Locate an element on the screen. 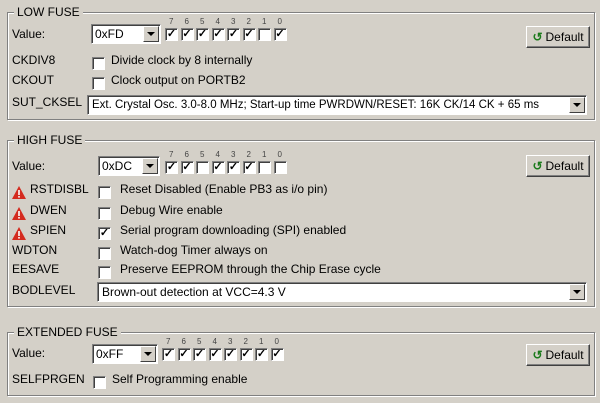 The height and width of the screenshot is (403, 600). rstdisbl-desc: Reset Disabled (Enable PB3 as i/o pin) is located at coordinates (224, 189).